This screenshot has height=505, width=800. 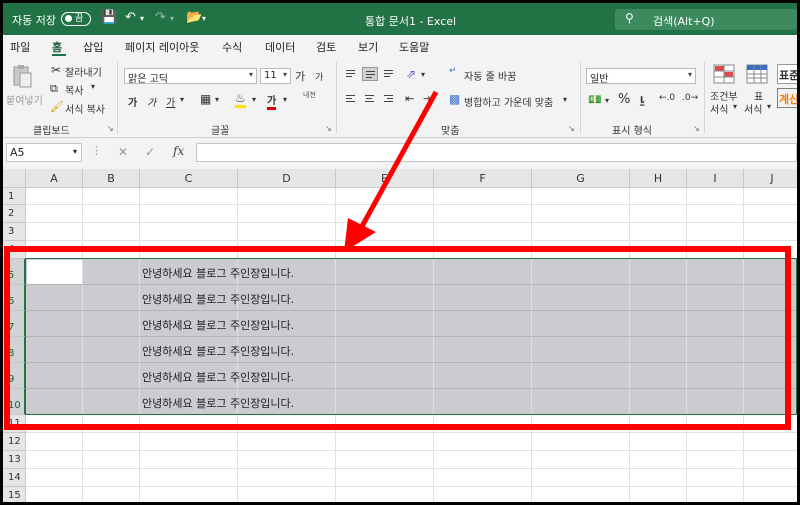 I want to click on column-header: F, so click(x=483, y=178).